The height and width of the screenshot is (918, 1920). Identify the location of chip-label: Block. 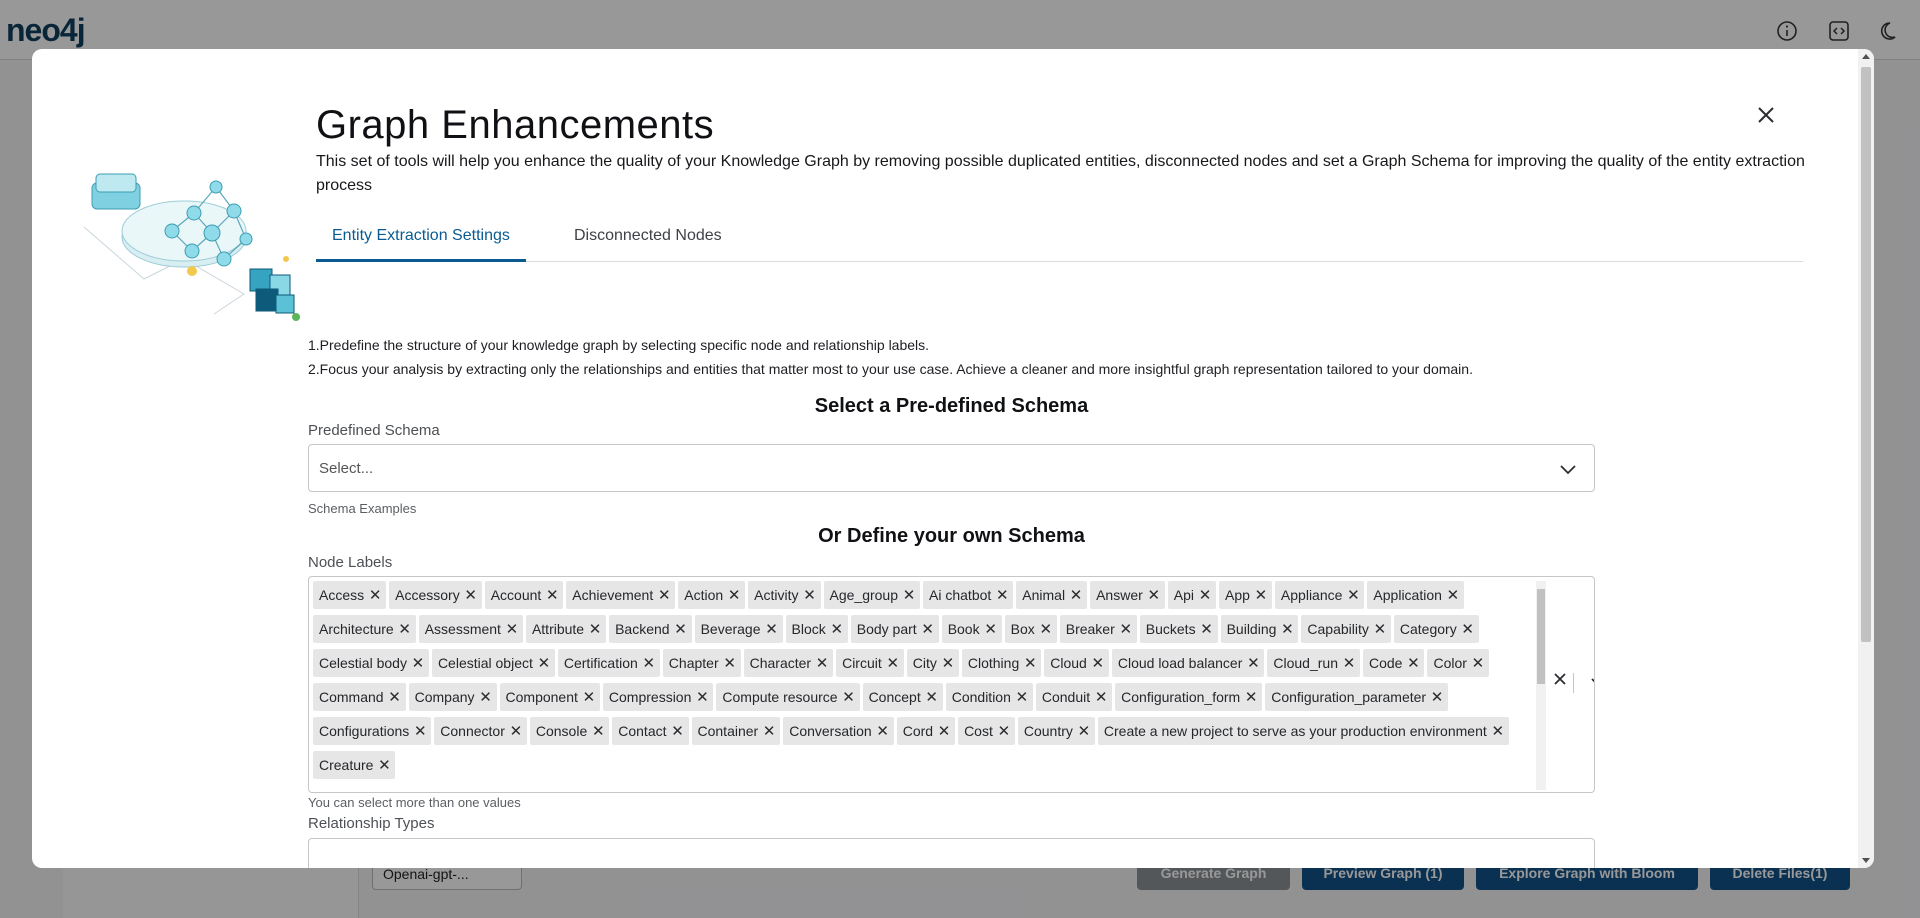
(808, 629).